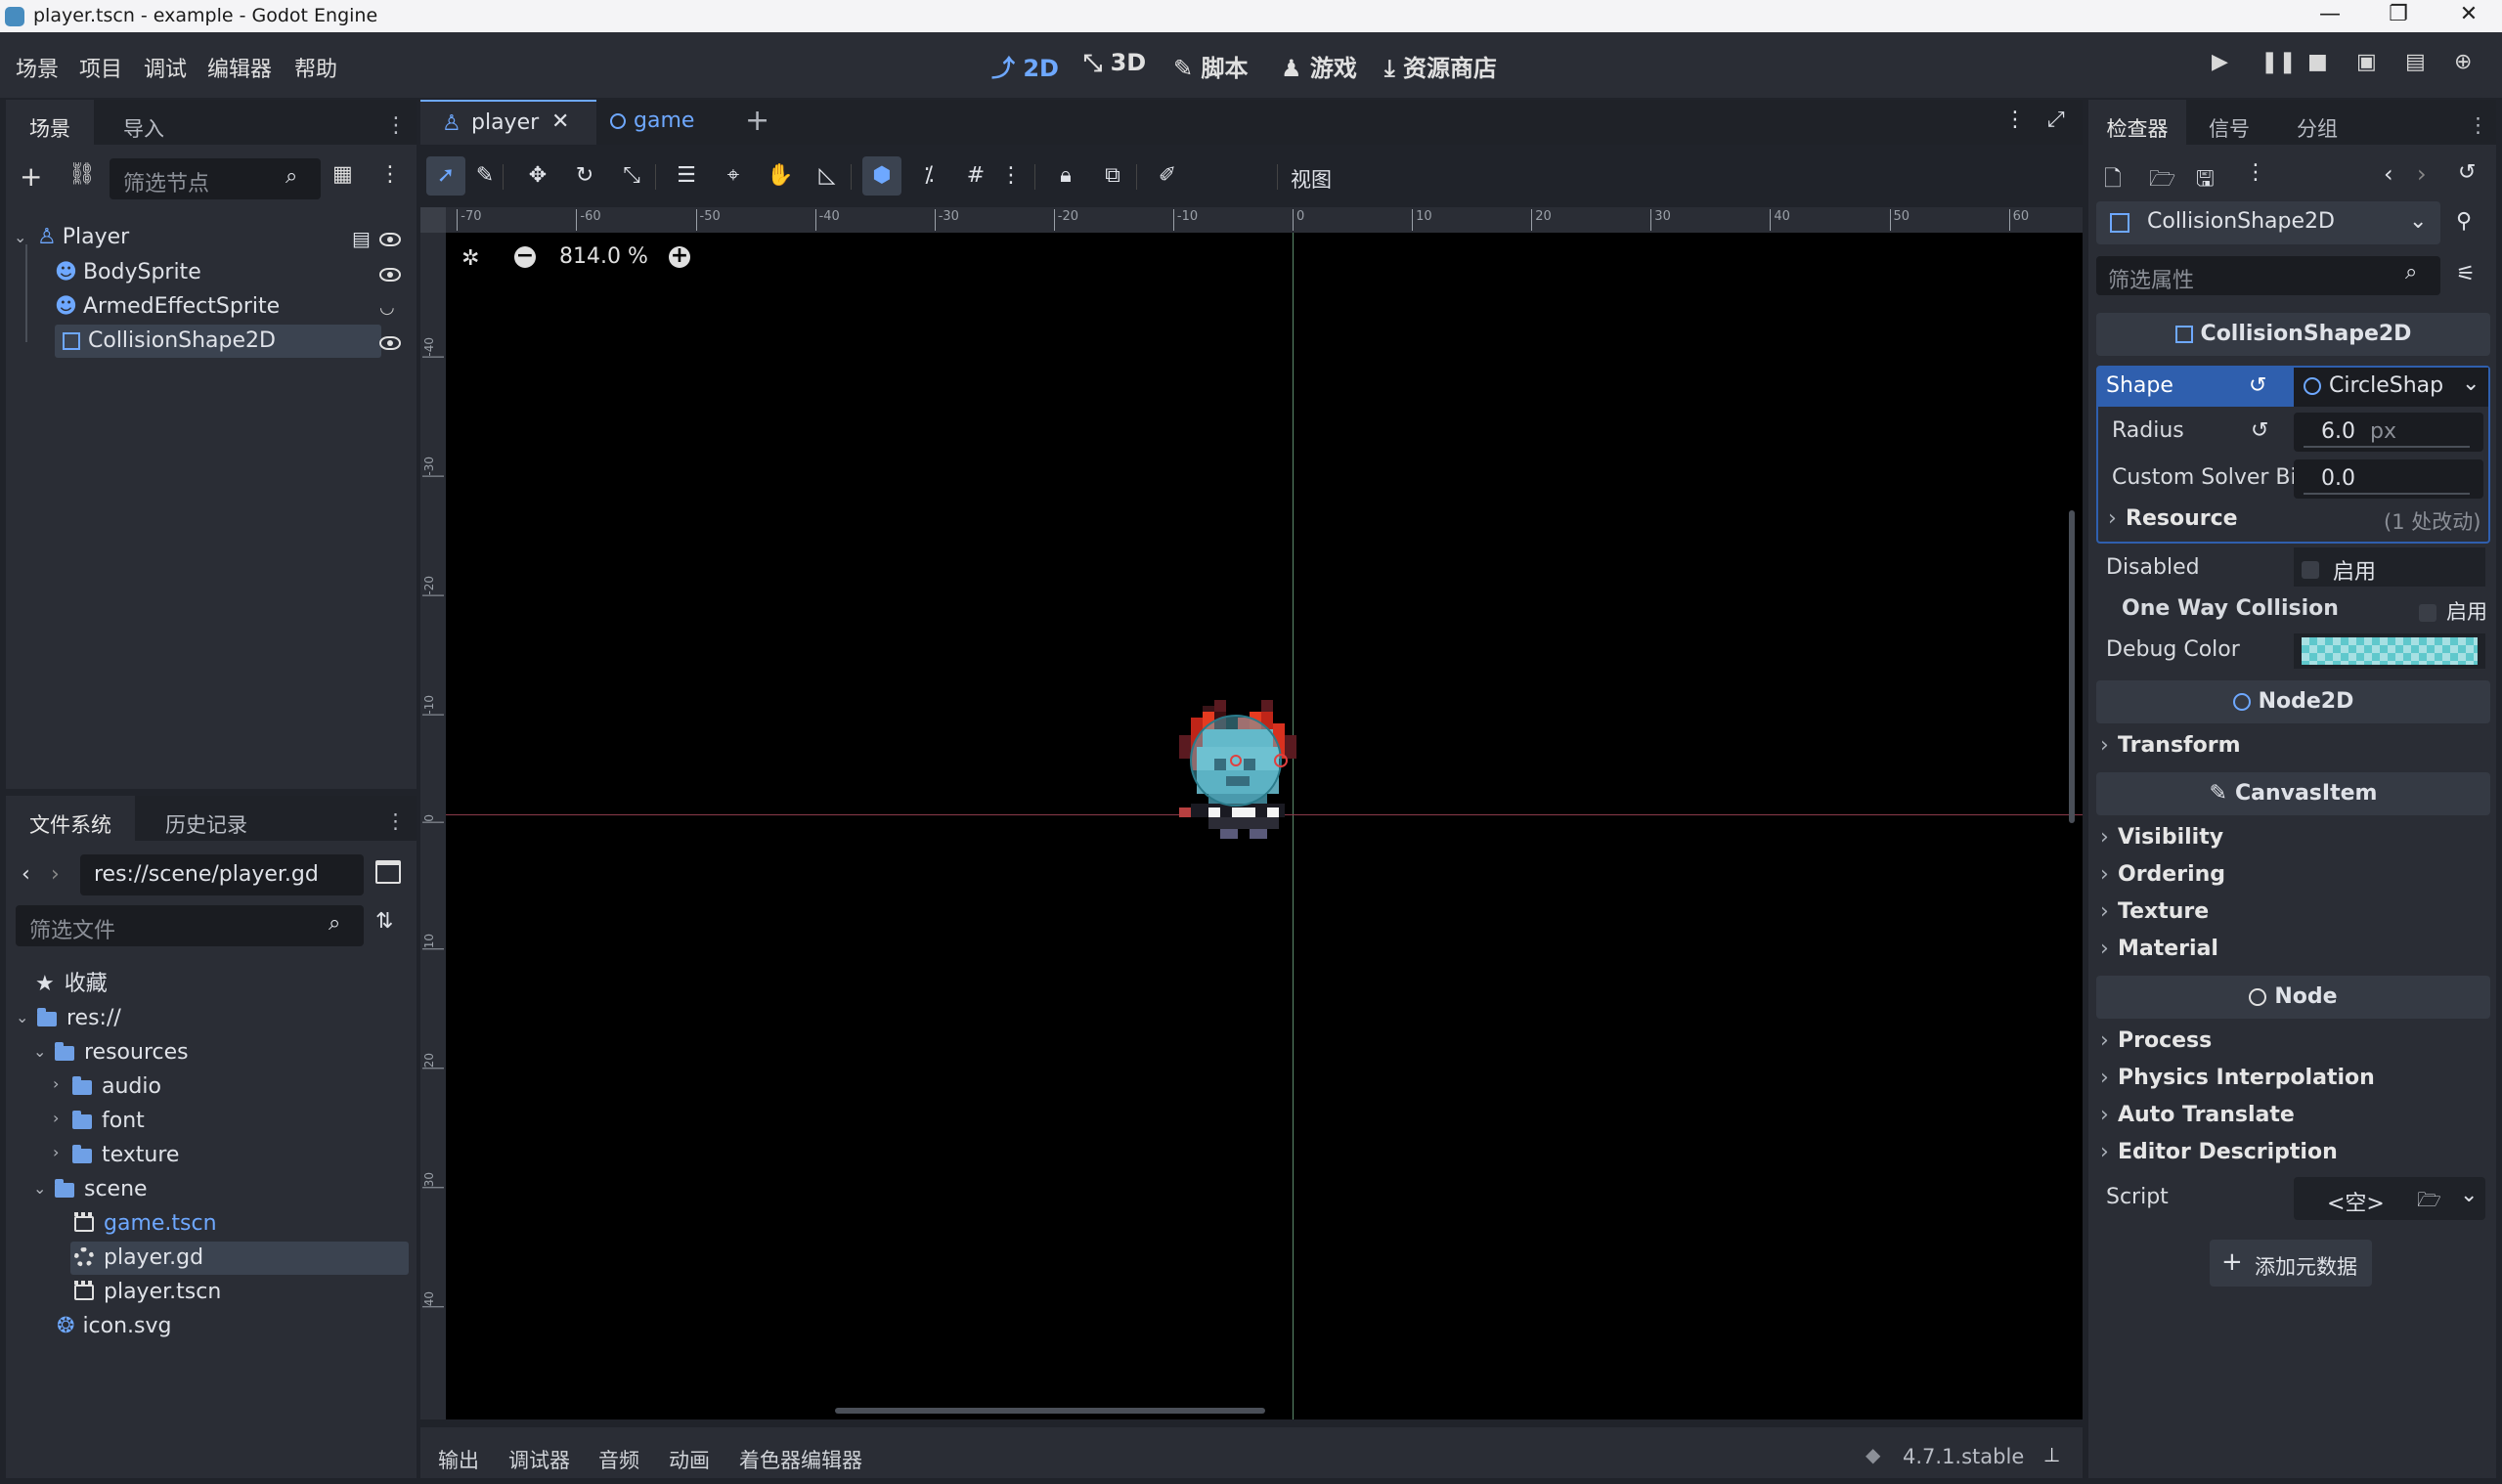 The width and height of the screenshot is (2502, 1484). Describe the element at coordinates (2464, 221) in the screenshot. I see `node-docs-icon: ⚲` at that location.